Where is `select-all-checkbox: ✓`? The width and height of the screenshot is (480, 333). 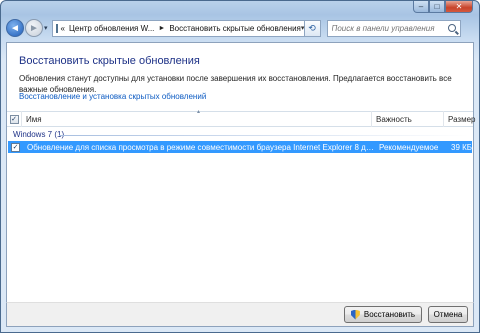
select-all-checkbox: ✓ is located at coordinates (14, 119).